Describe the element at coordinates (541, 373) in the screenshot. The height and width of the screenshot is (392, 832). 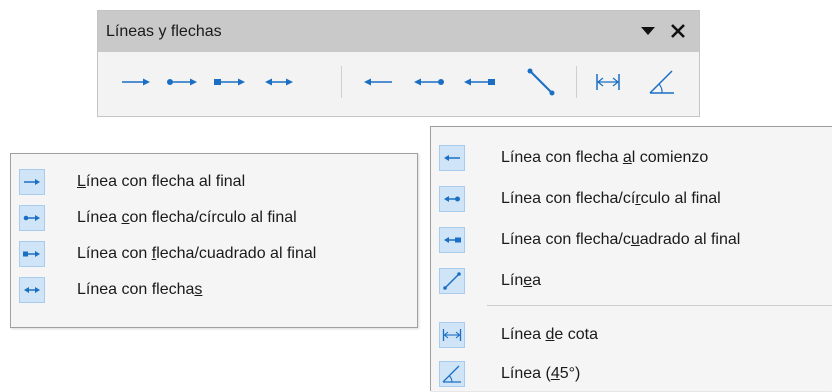
I see `menu-item-label: Línea (45°)` at that location.